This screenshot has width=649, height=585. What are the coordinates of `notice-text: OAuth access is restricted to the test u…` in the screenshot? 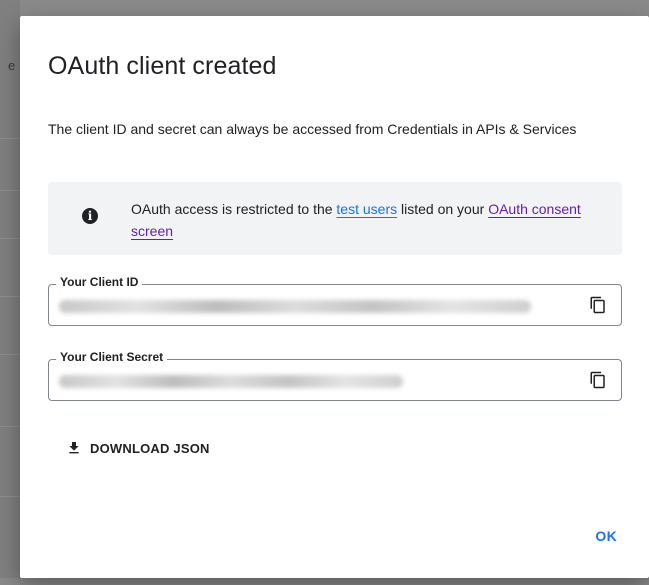 It's located at (366, 220).